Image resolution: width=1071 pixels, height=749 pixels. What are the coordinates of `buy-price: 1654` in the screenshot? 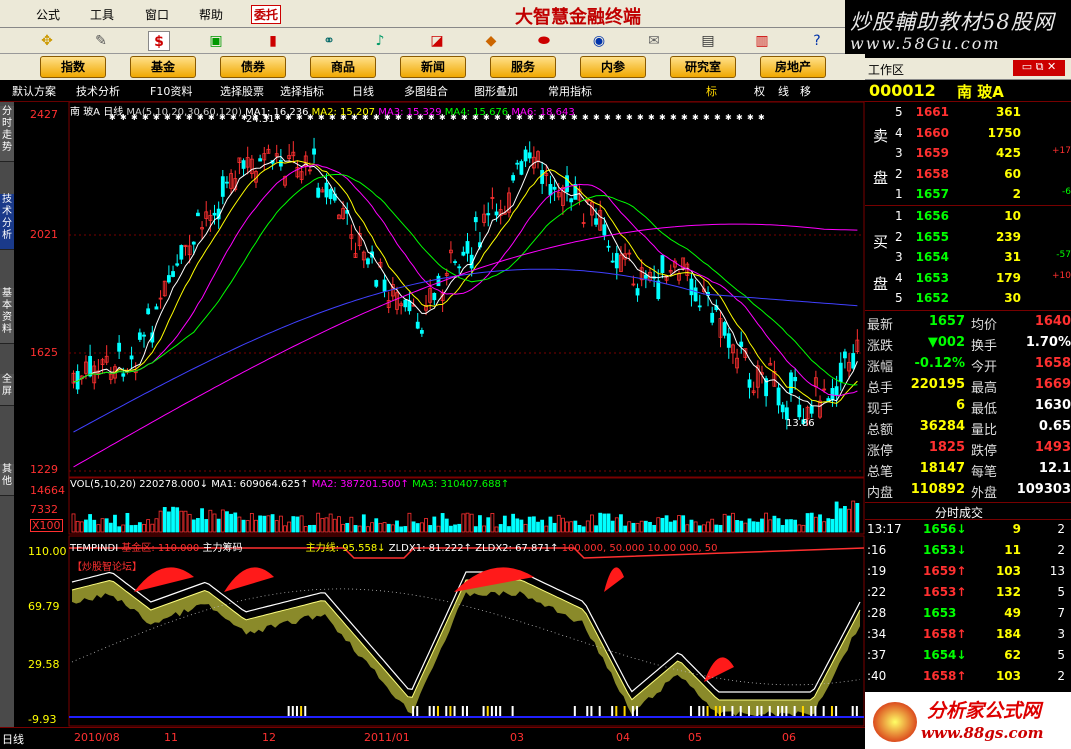 It's located at (932, 257).